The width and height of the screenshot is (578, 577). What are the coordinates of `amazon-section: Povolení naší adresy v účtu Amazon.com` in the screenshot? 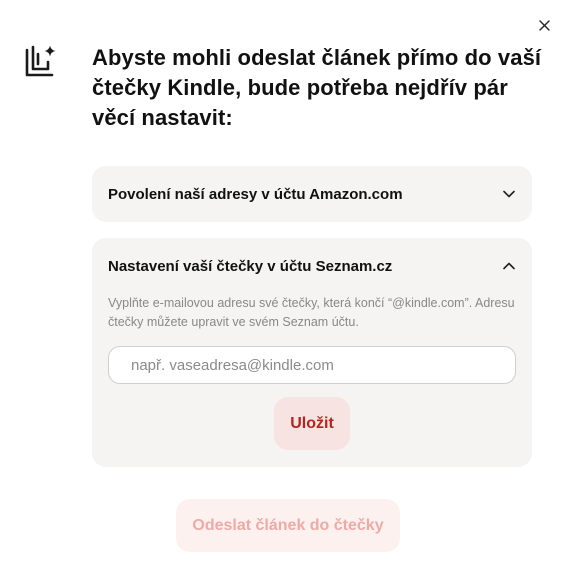 It's located at (312, 194).